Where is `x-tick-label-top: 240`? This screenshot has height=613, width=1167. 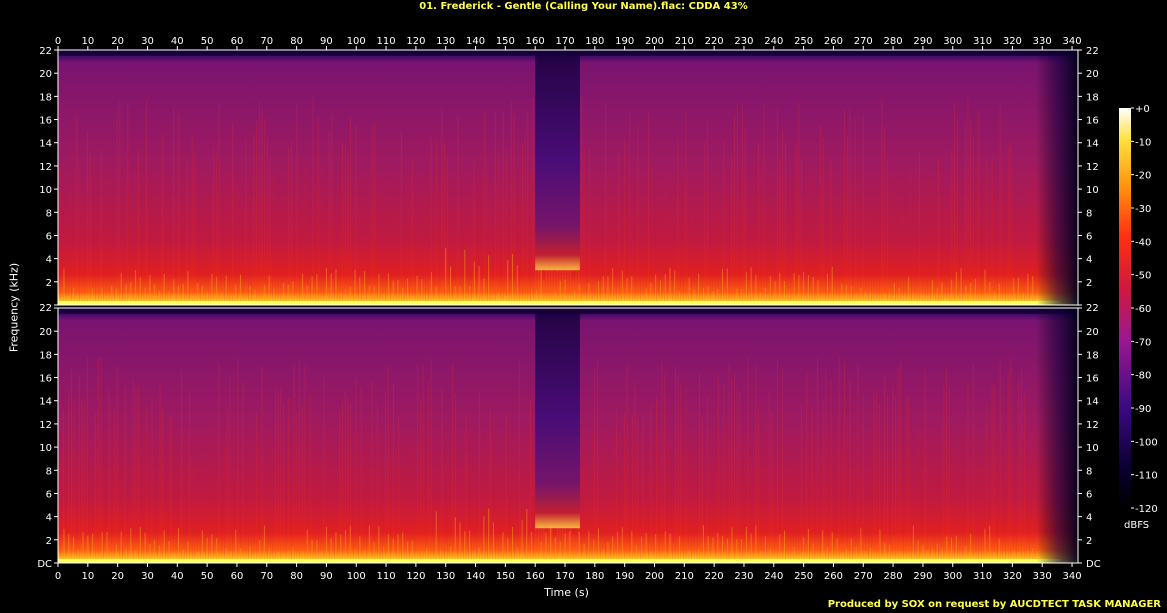 x-tick-label-top: 240 is located at coordinates (773, 41).